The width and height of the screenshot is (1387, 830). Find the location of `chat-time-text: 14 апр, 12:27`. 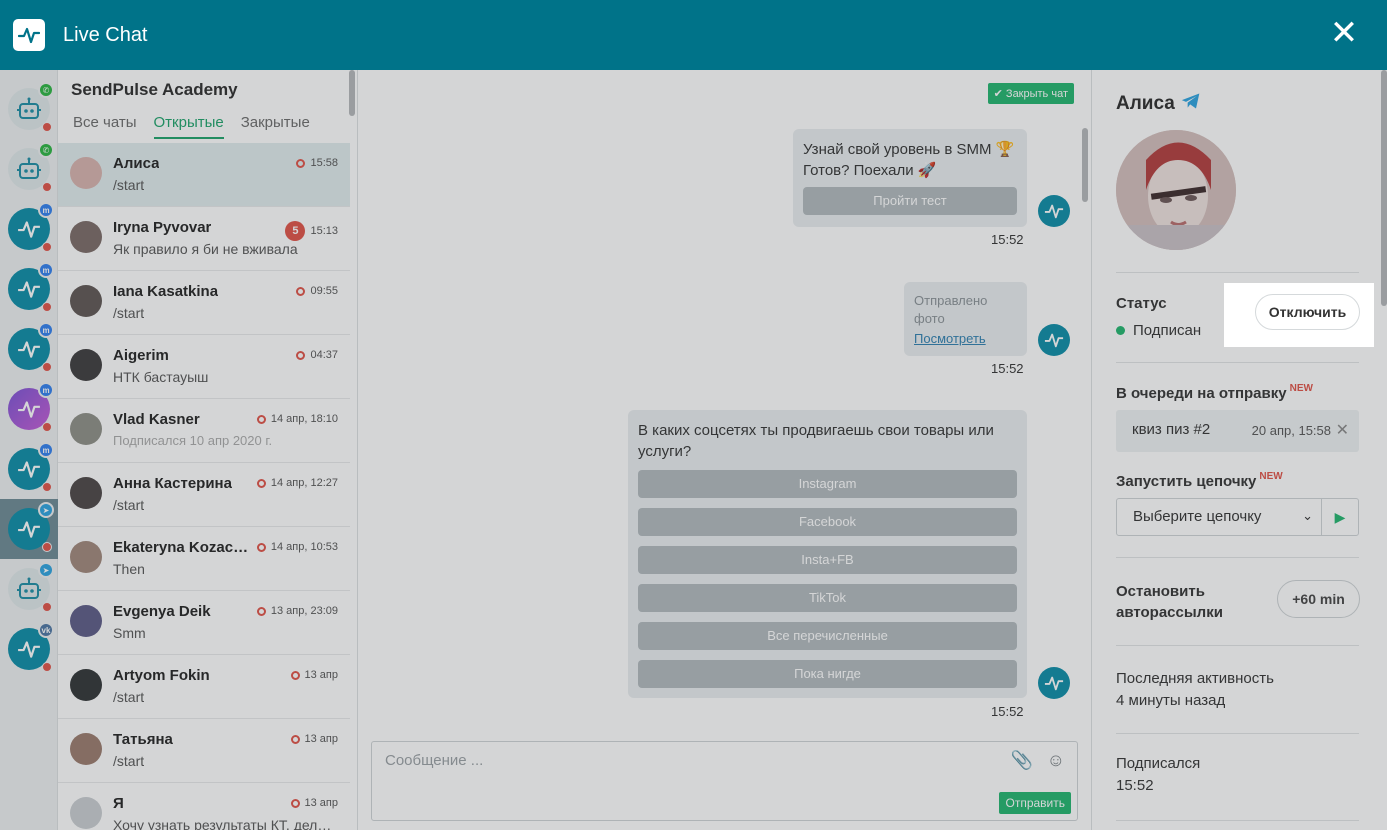

chat-time-text: 14 апр, 12:27 is located at coordinates (304, 483).